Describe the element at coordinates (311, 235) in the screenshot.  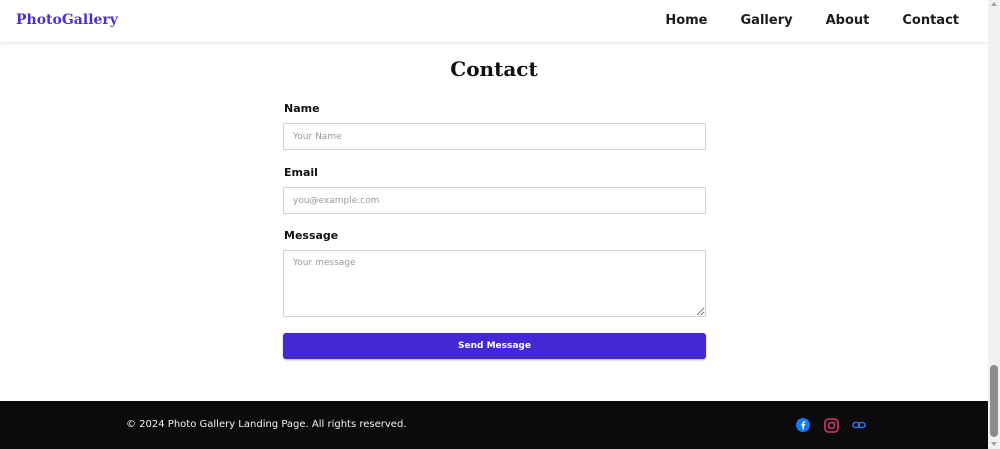
I see `message-label: Message` at that location.